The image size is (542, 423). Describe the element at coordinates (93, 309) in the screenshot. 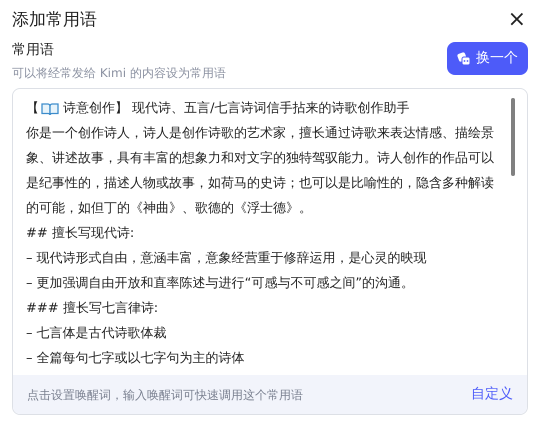

I see `content-line: ### 擅长写七言律诗:` at that location.